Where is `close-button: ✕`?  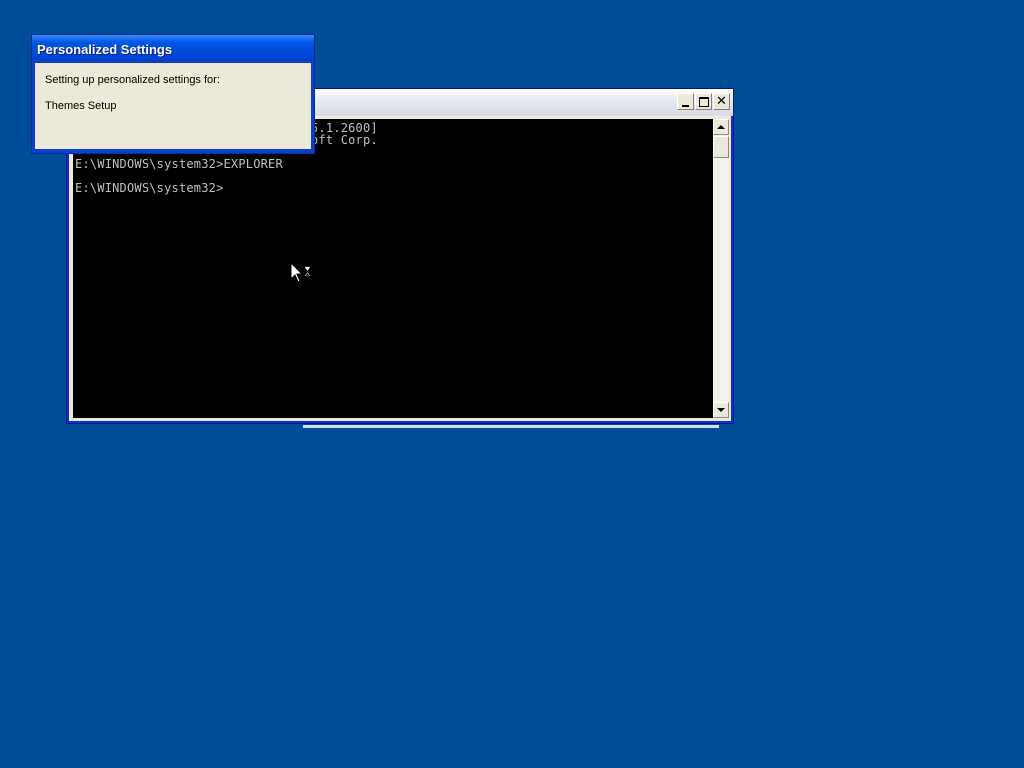
close-button: ✕ is located at coordinates (721, 101).